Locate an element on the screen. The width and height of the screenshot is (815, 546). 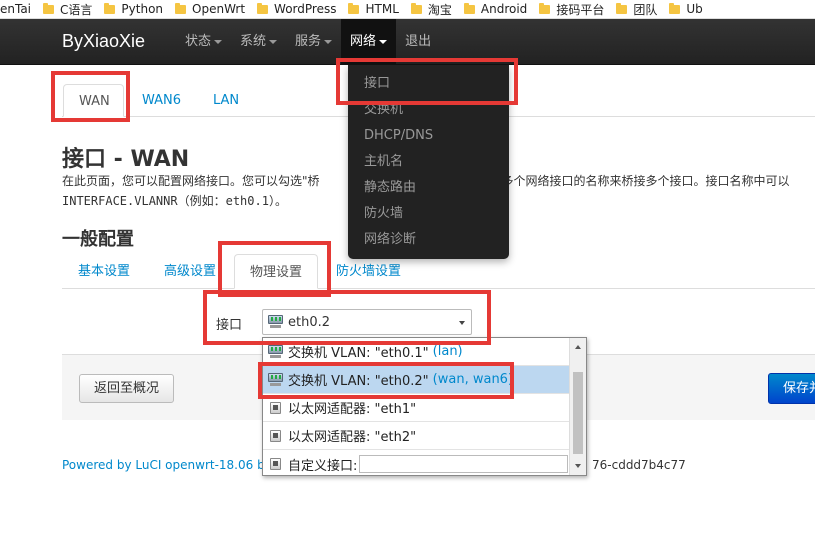
network-menu: 接口 交换机 DHCP/DNS 主机名 静态路由 防火墙 网络诊断 is located at coordinates (428, 162).